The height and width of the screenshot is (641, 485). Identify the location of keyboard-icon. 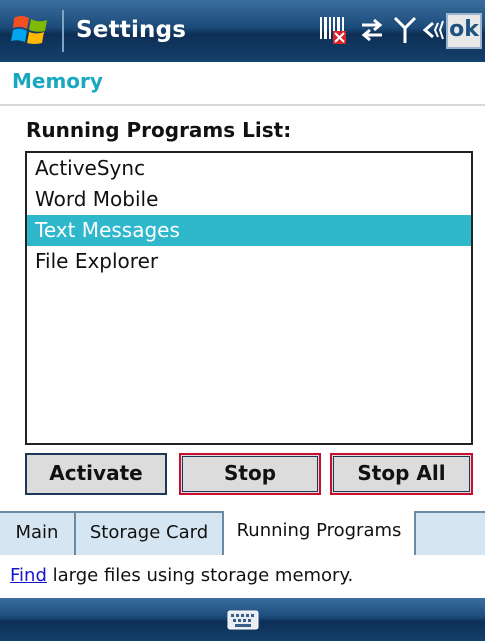
(243, 622).